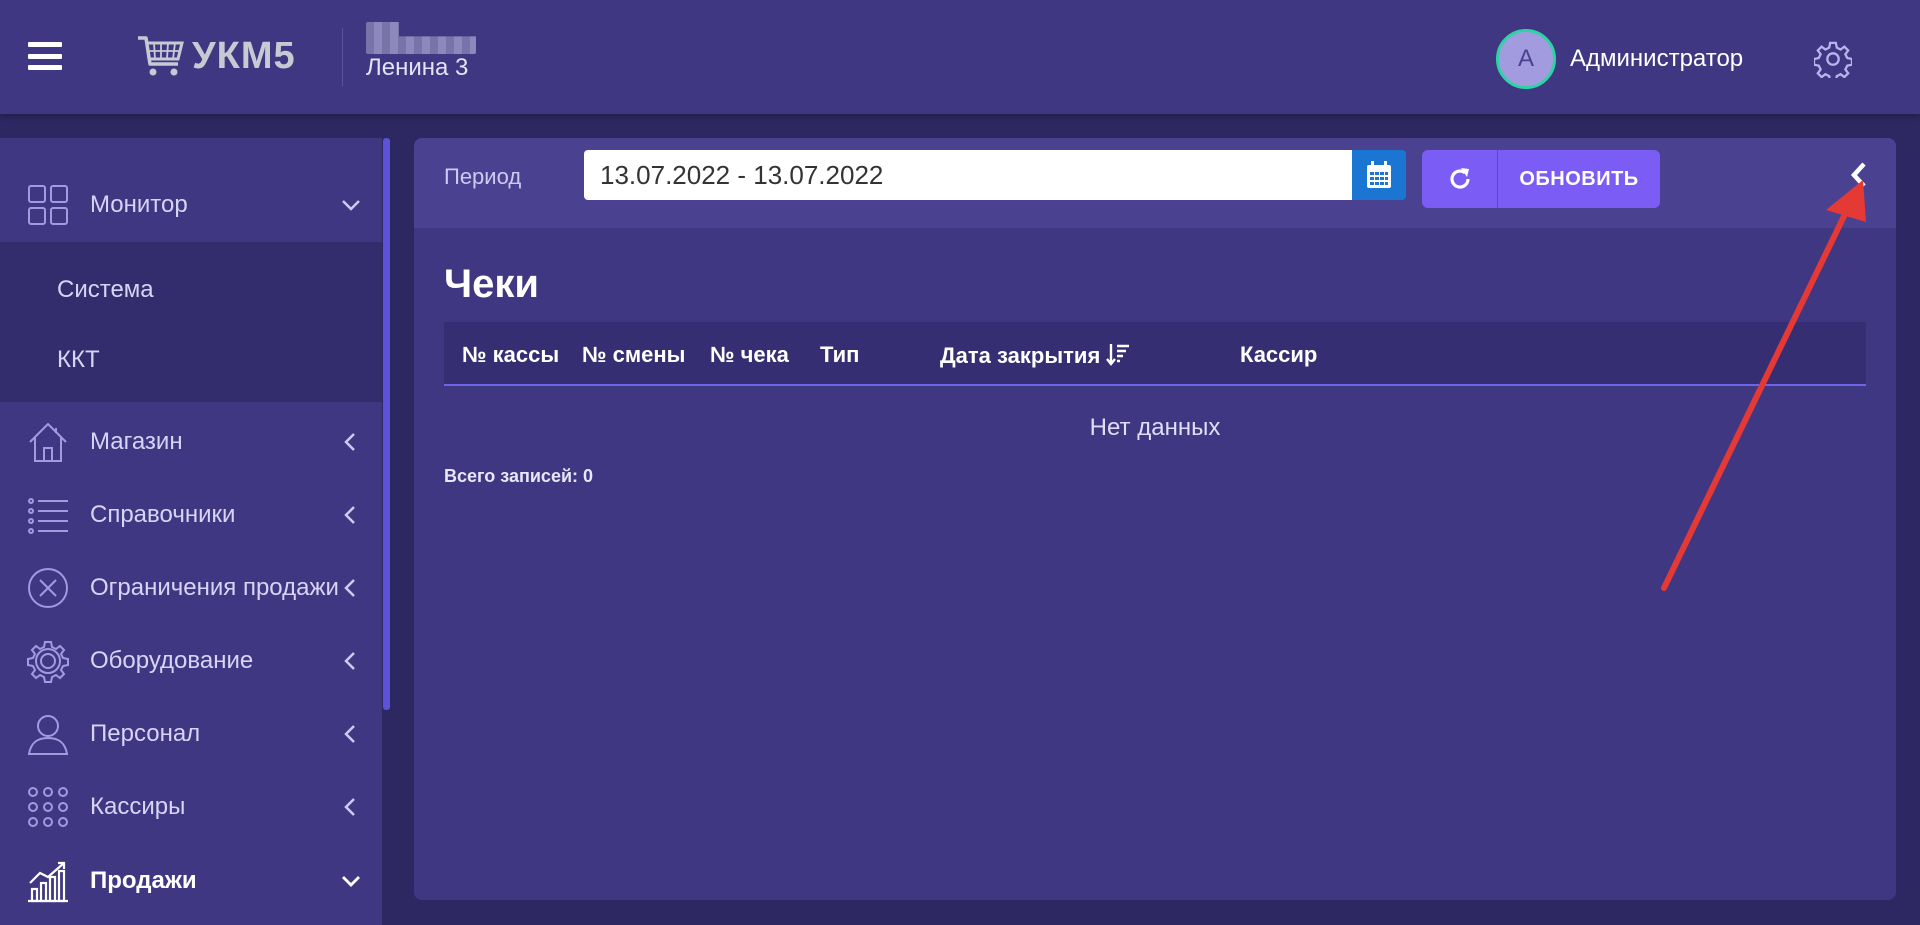  I want to click on cart-icon, so click(161, 56).